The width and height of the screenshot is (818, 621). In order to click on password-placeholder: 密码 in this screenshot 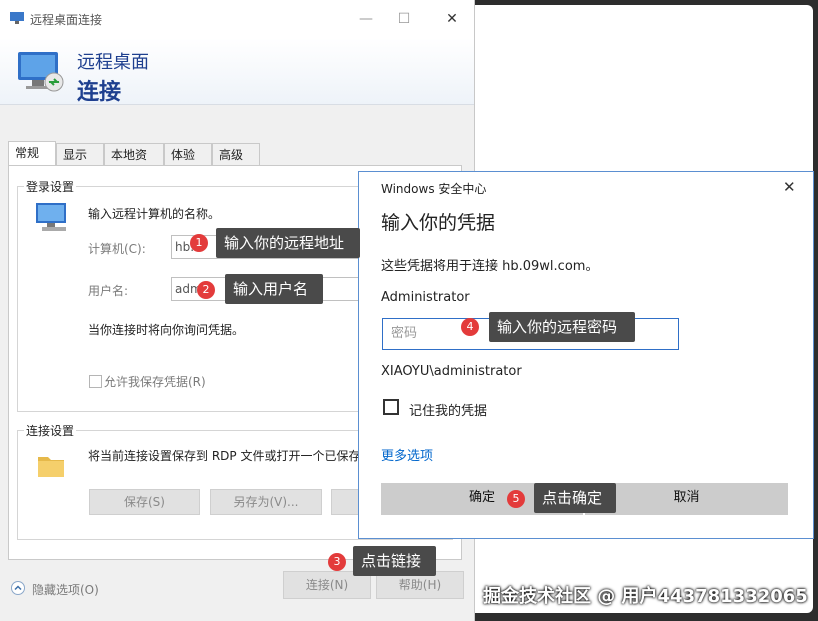, I will do `click(404, 333)`.